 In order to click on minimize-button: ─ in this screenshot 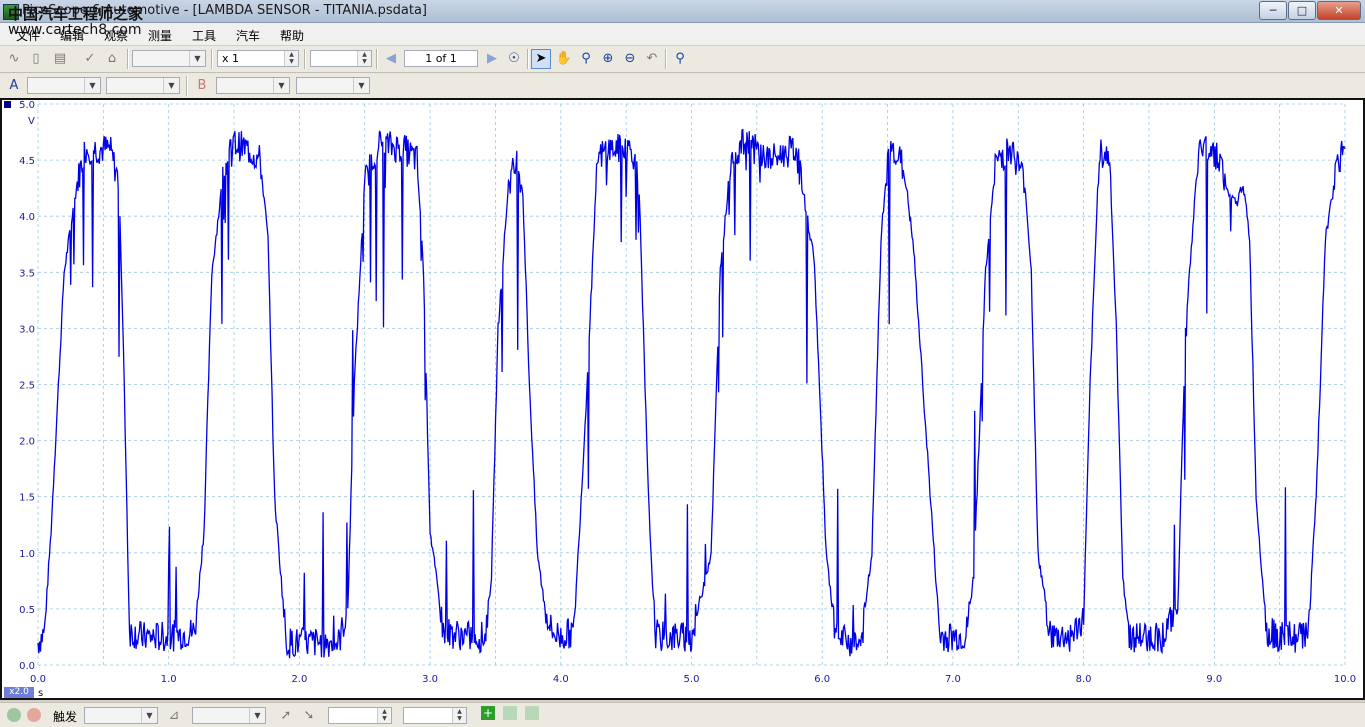, I will do `click(1273, 10)`.